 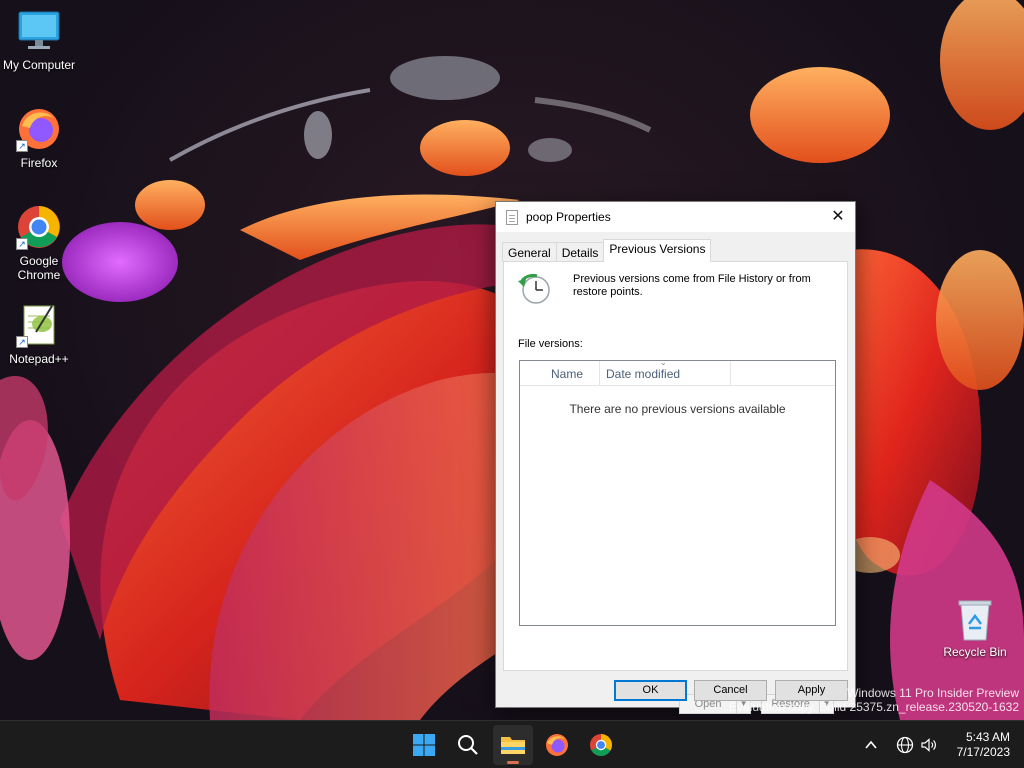 I want to click on ok-button: OK, so click(x=650, y=690).